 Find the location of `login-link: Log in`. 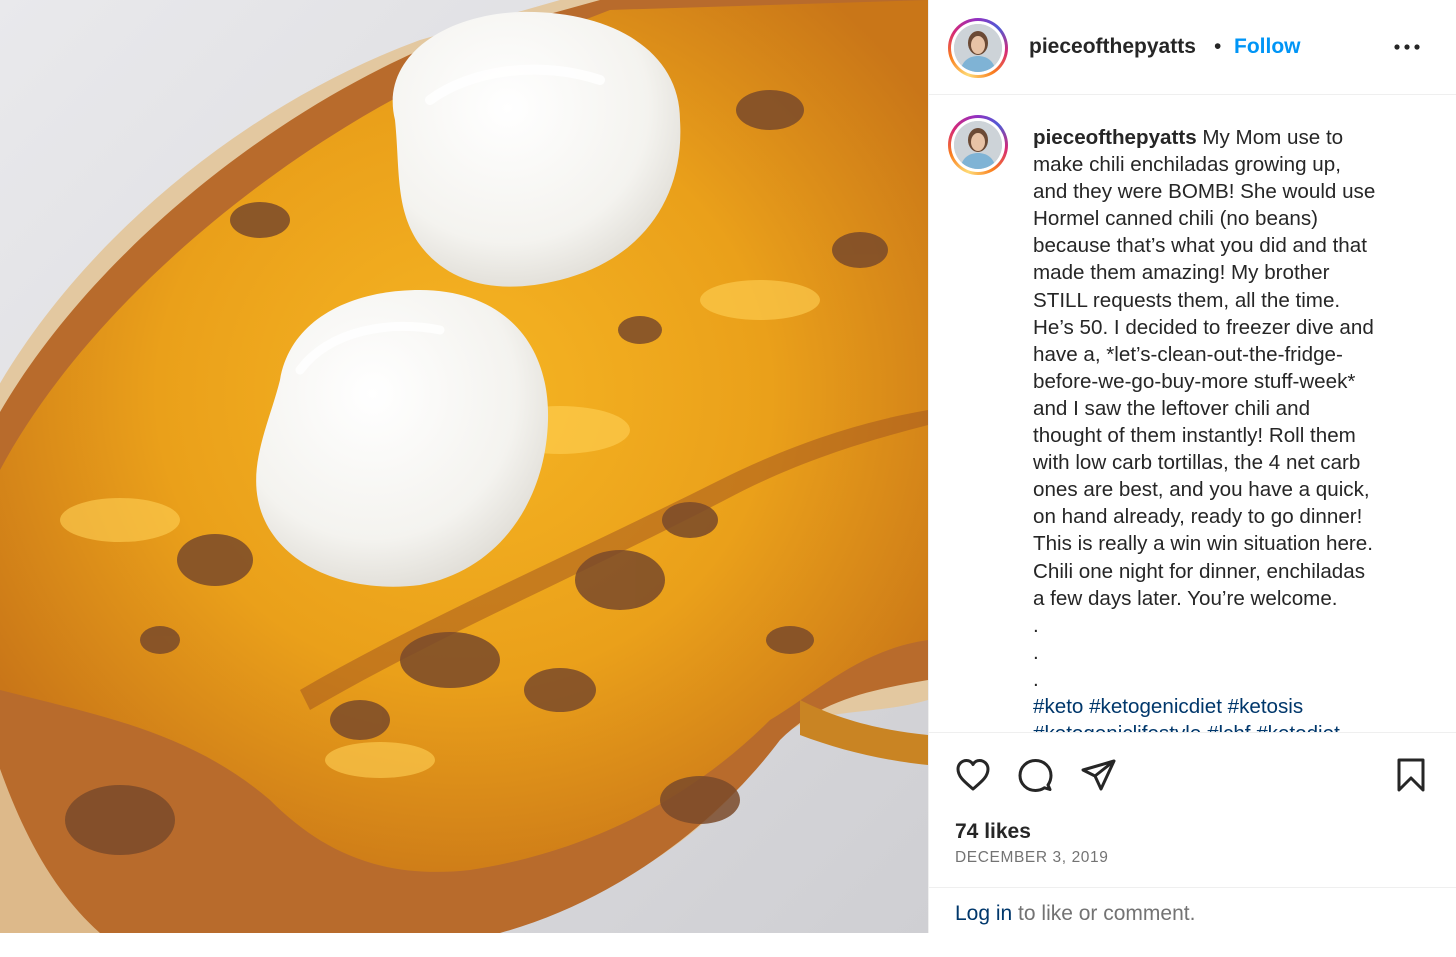

login-link: Log in is located at coordinates (983, 913).